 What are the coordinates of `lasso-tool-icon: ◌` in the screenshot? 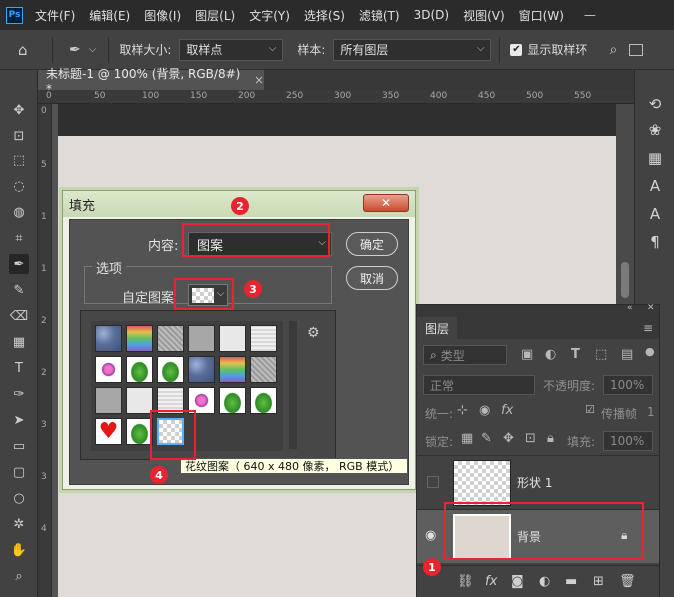 It's located at (19, 186).